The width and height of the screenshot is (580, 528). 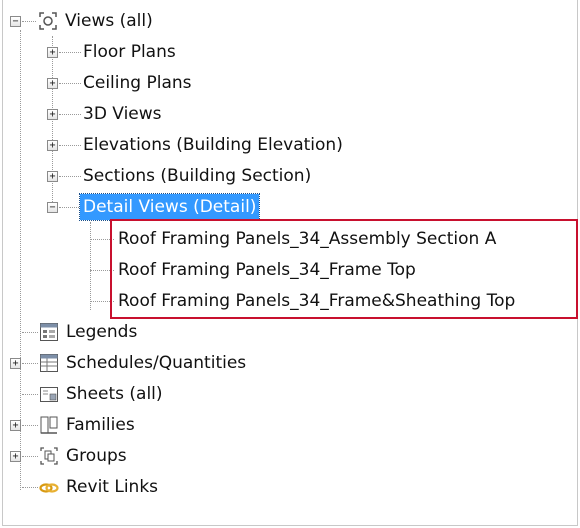 I want to click on tree-item-schedules: Schedules/Quantities, so click(x=156, y=363).